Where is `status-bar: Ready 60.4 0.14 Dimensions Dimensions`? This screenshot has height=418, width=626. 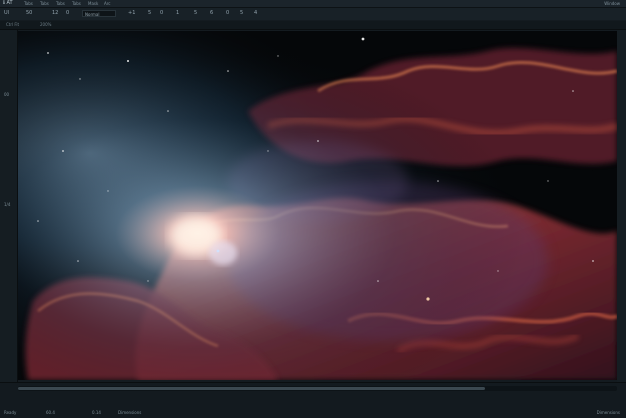 status-bar: Ready 60.4 0.14 Dimensions Dimensions is located at coordinates (313, 400).